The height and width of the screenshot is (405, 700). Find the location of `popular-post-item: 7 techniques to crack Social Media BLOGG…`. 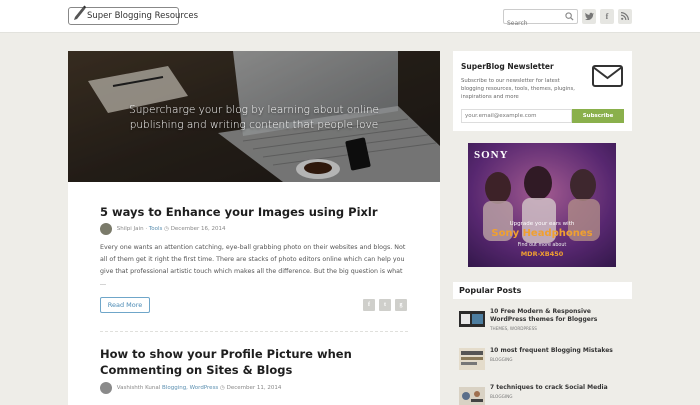

popular-post-item: 7 techniques to crack Social Media BLOGG… is located at coordinates (542, 394).